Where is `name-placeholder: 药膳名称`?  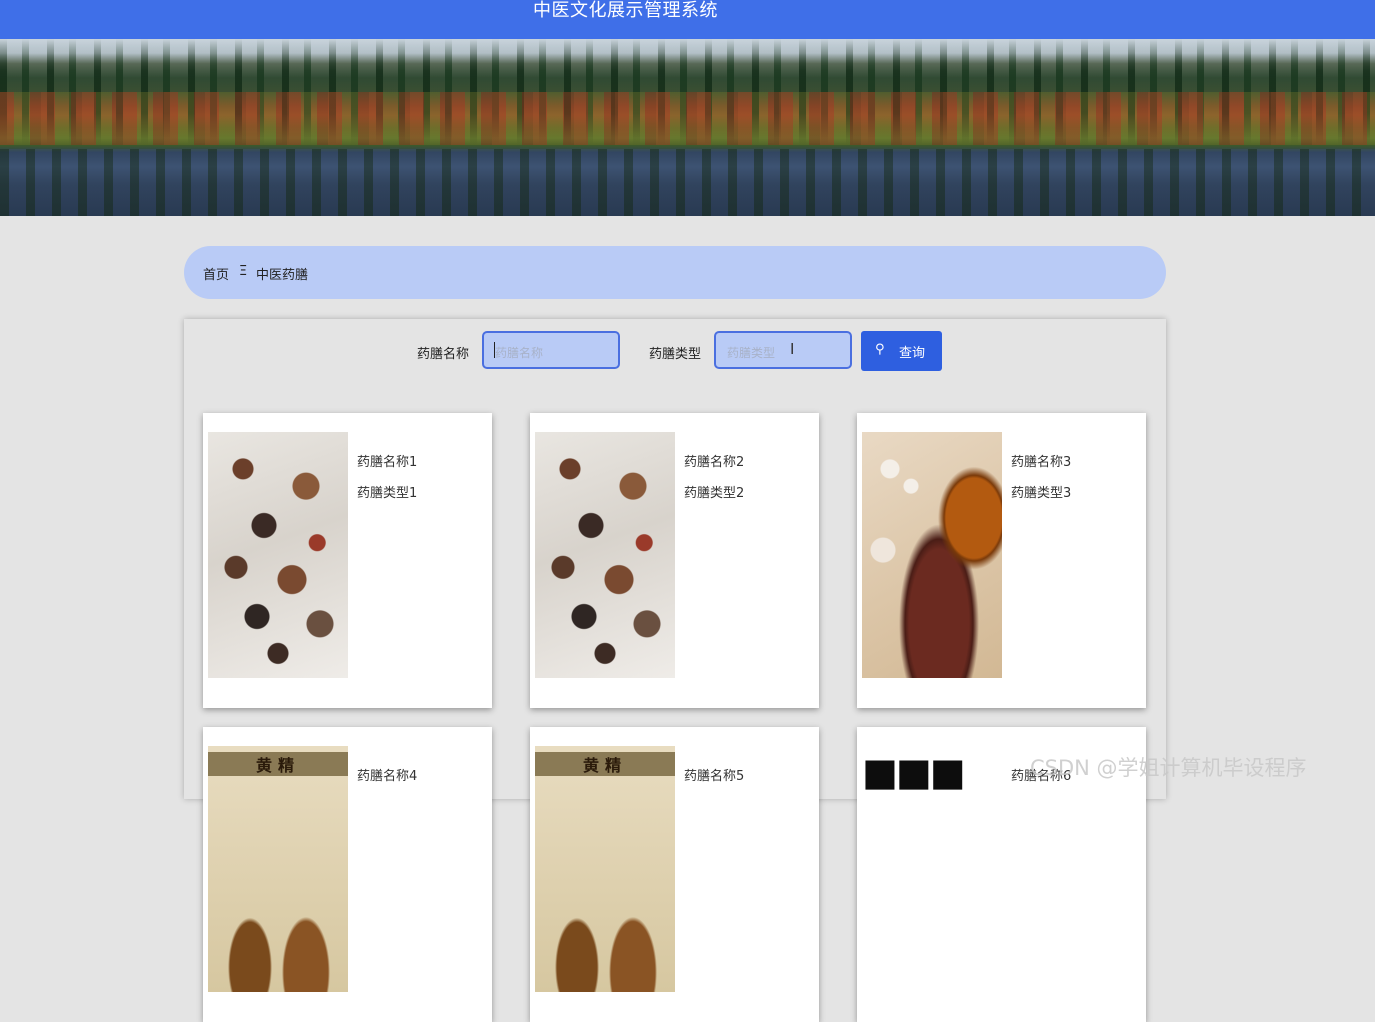 name-placeholder: 药膳名称 is located at coordinates (519, 353).